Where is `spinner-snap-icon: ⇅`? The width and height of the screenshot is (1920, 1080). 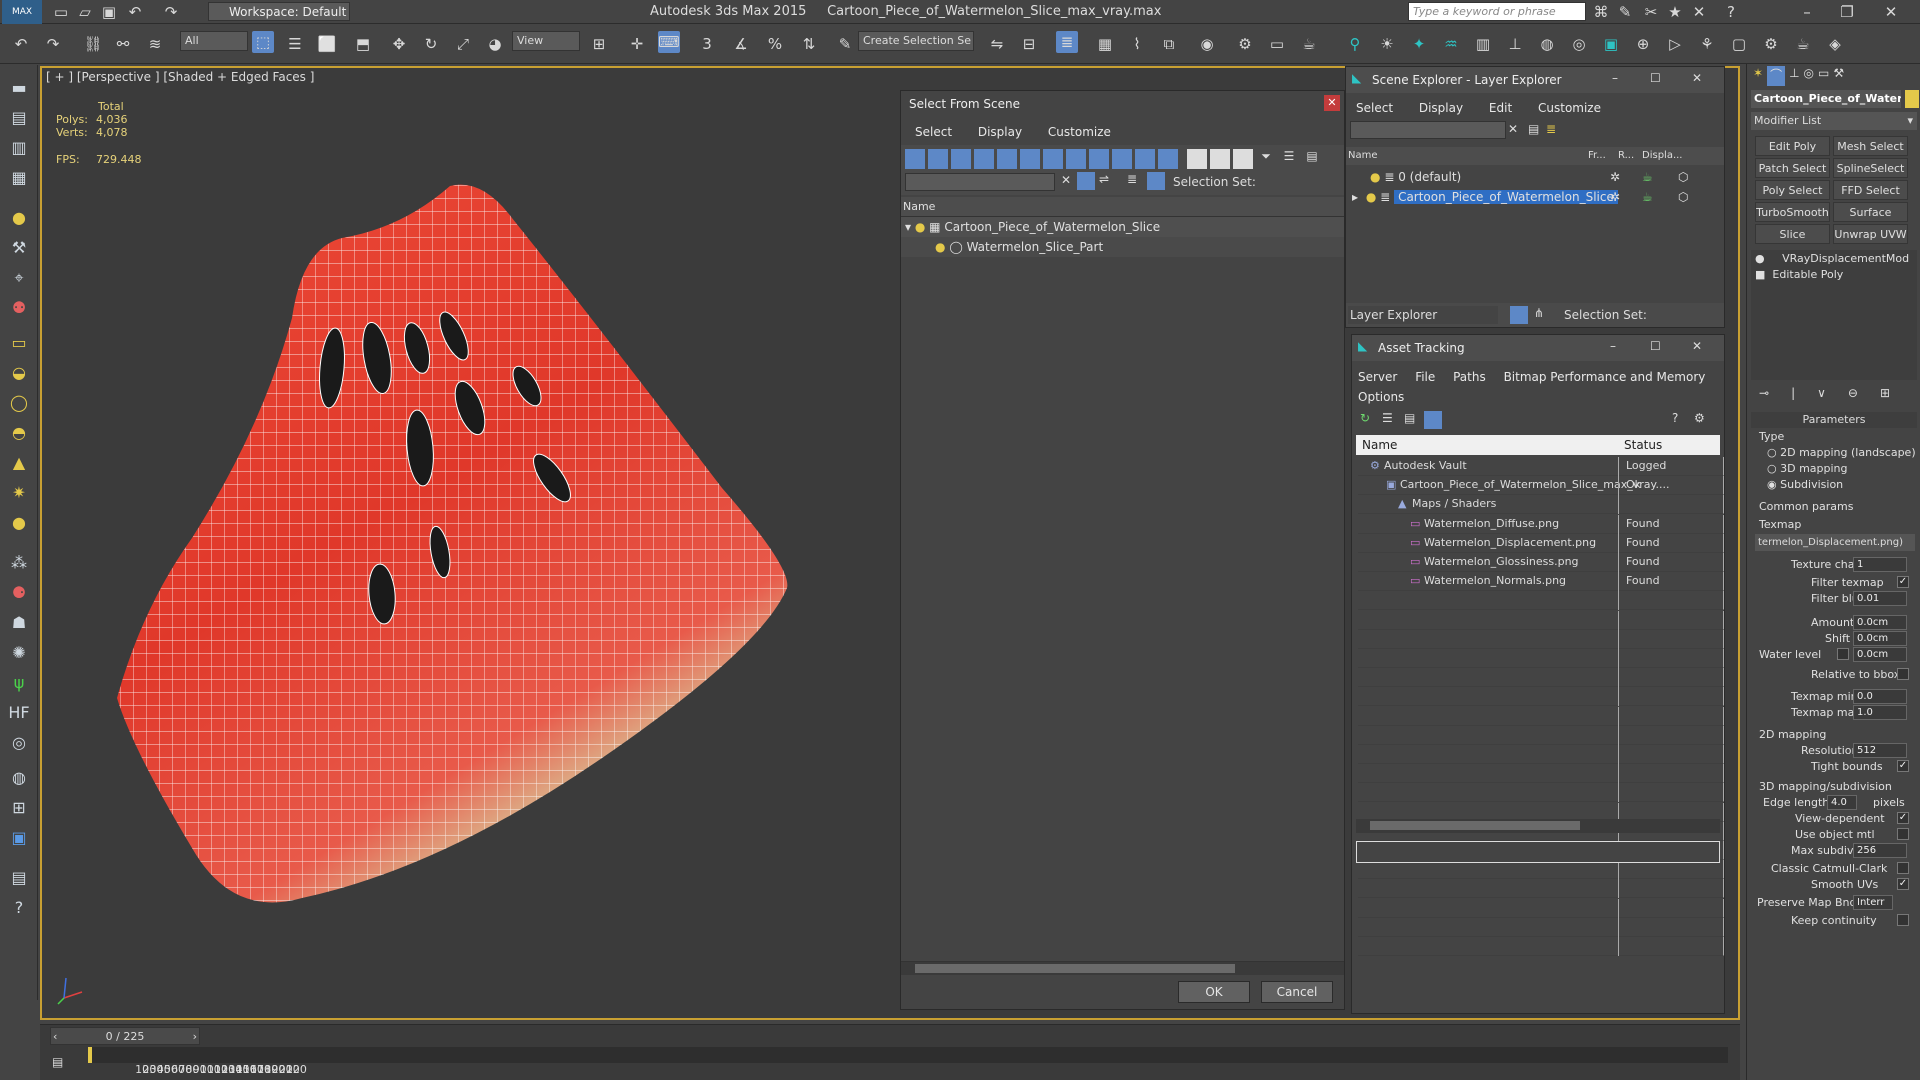 spinner-snap-icon: ⇅ is located at coordinates (809, 44).